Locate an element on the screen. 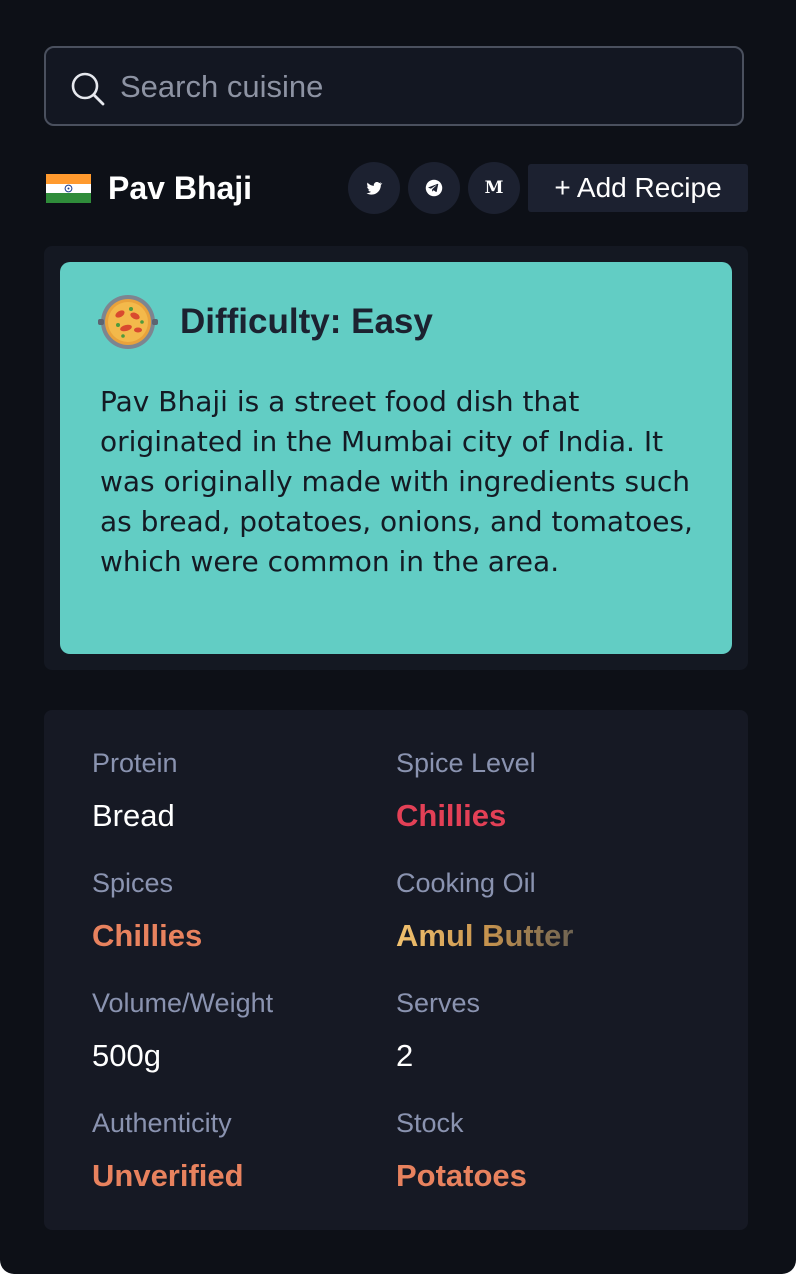  detail-protein: Protein Bread is located at coordinates (242, 790).